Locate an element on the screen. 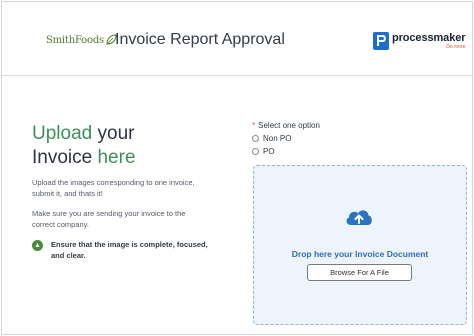  hero-invoice: Invoice is located at coordinates (65, 157).